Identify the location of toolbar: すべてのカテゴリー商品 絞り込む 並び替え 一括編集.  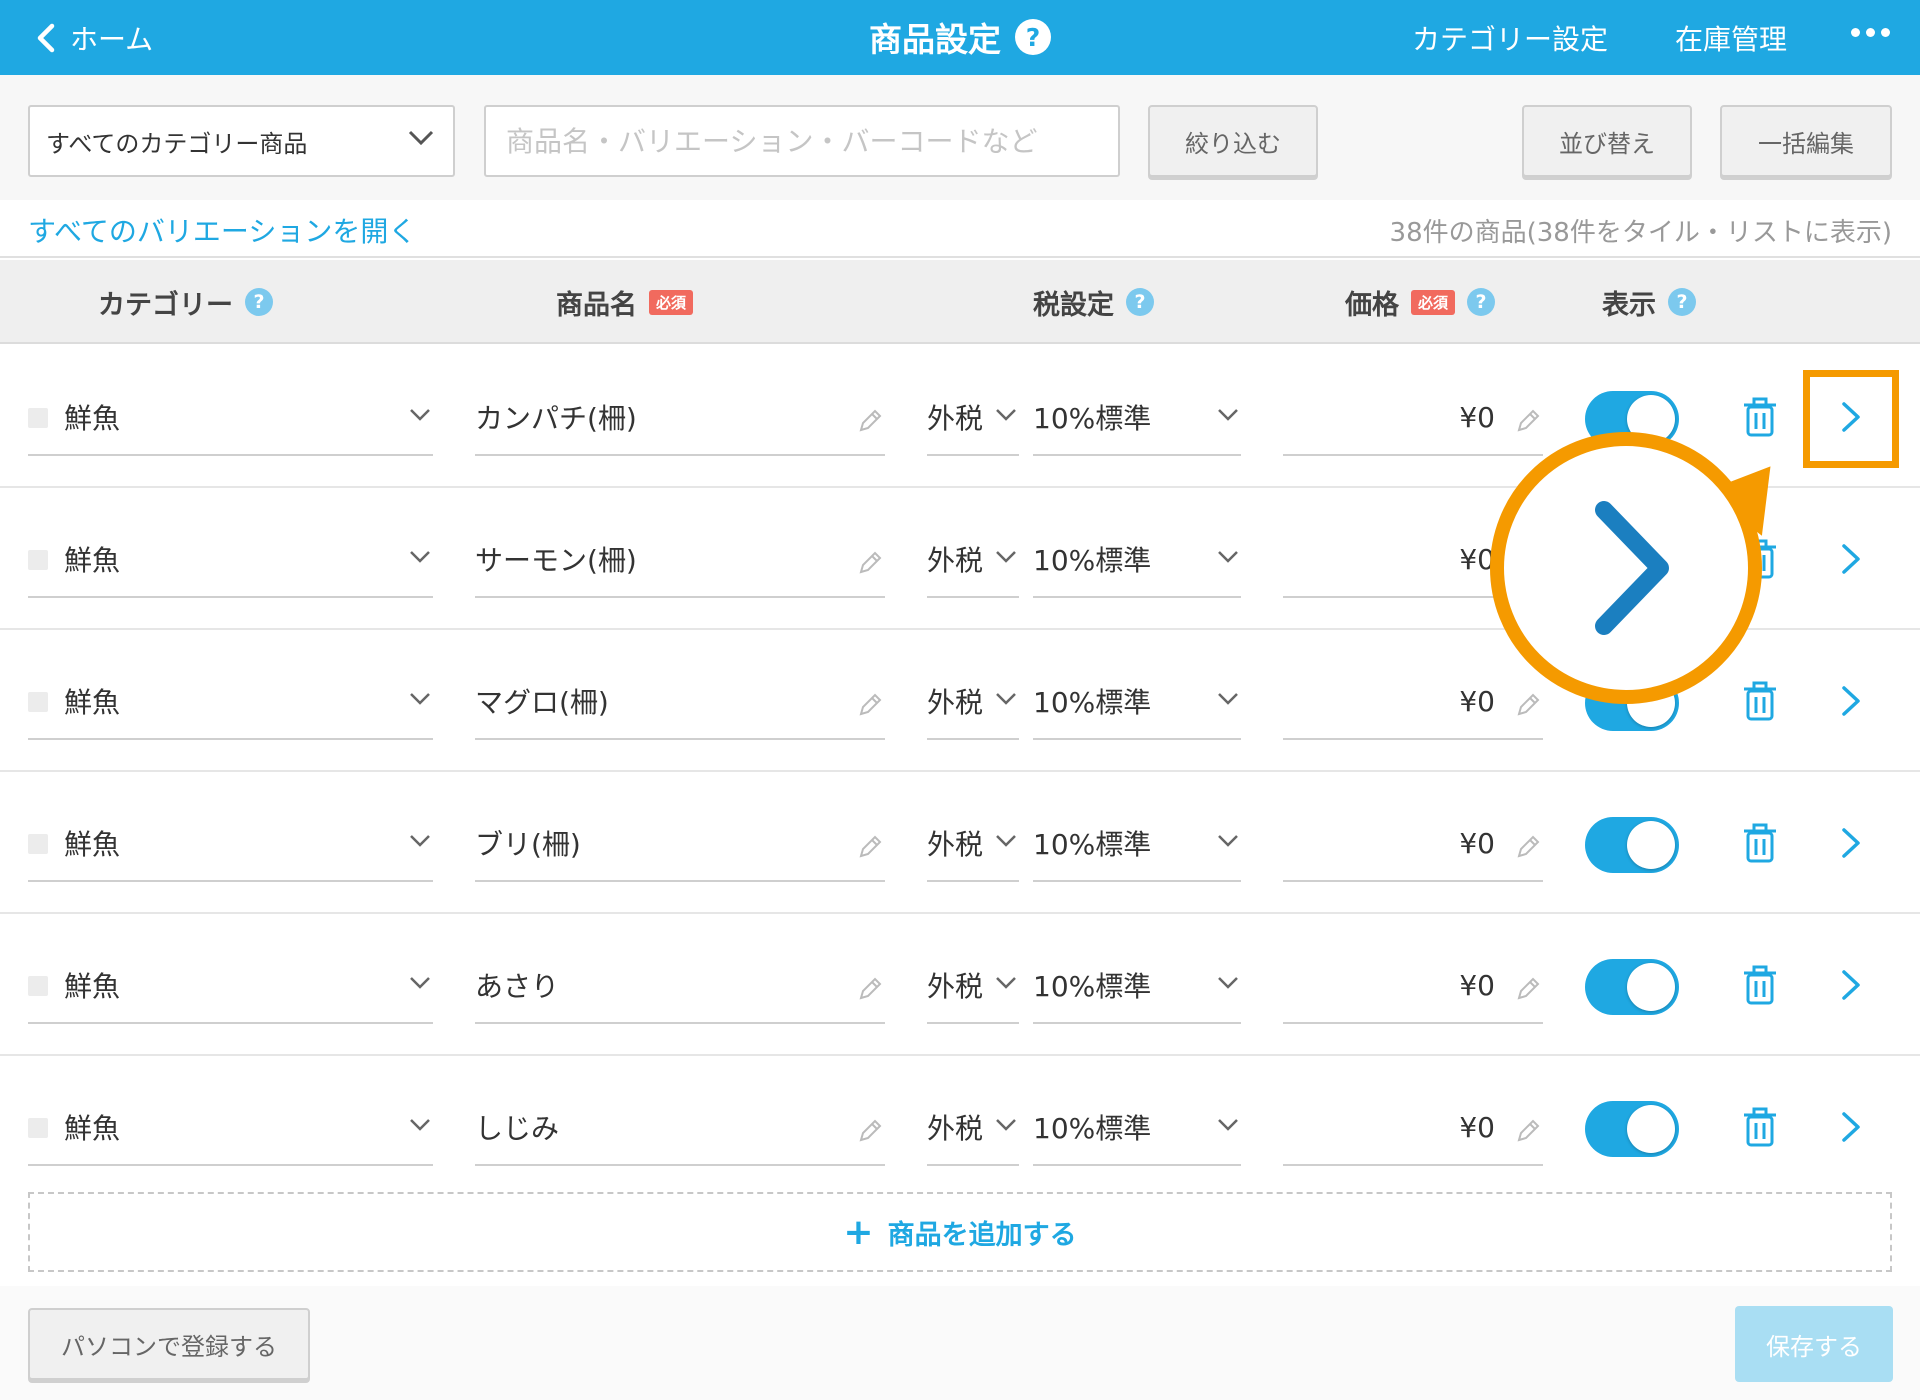
(960, 137).